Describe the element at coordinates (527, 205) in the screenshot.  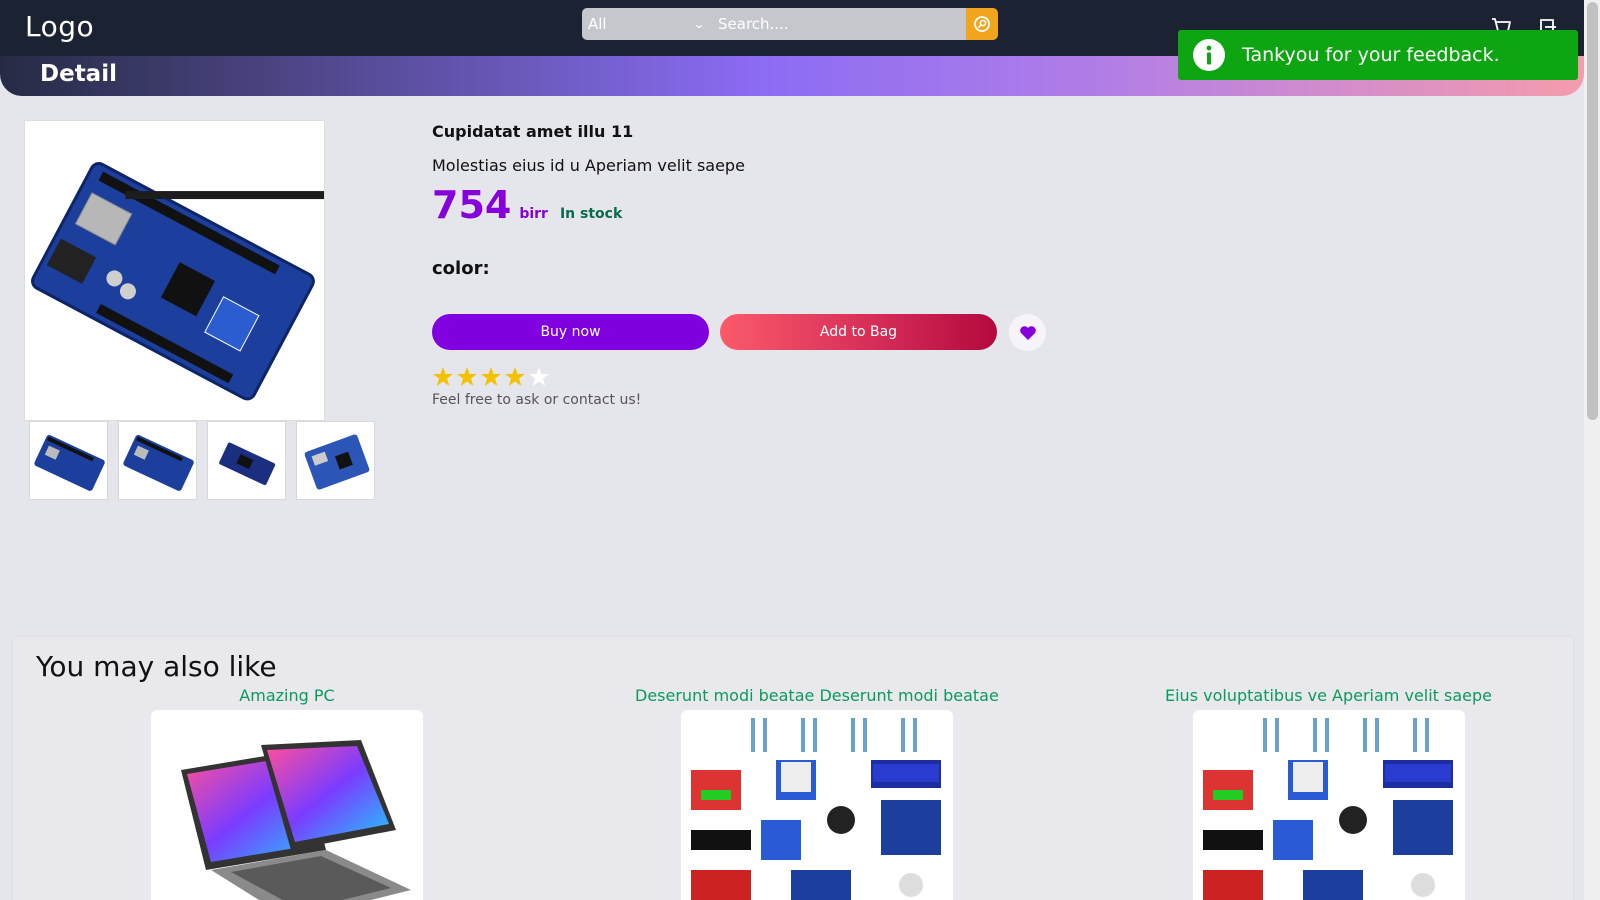
I see `price-row: 754 birr In stock` at that location.